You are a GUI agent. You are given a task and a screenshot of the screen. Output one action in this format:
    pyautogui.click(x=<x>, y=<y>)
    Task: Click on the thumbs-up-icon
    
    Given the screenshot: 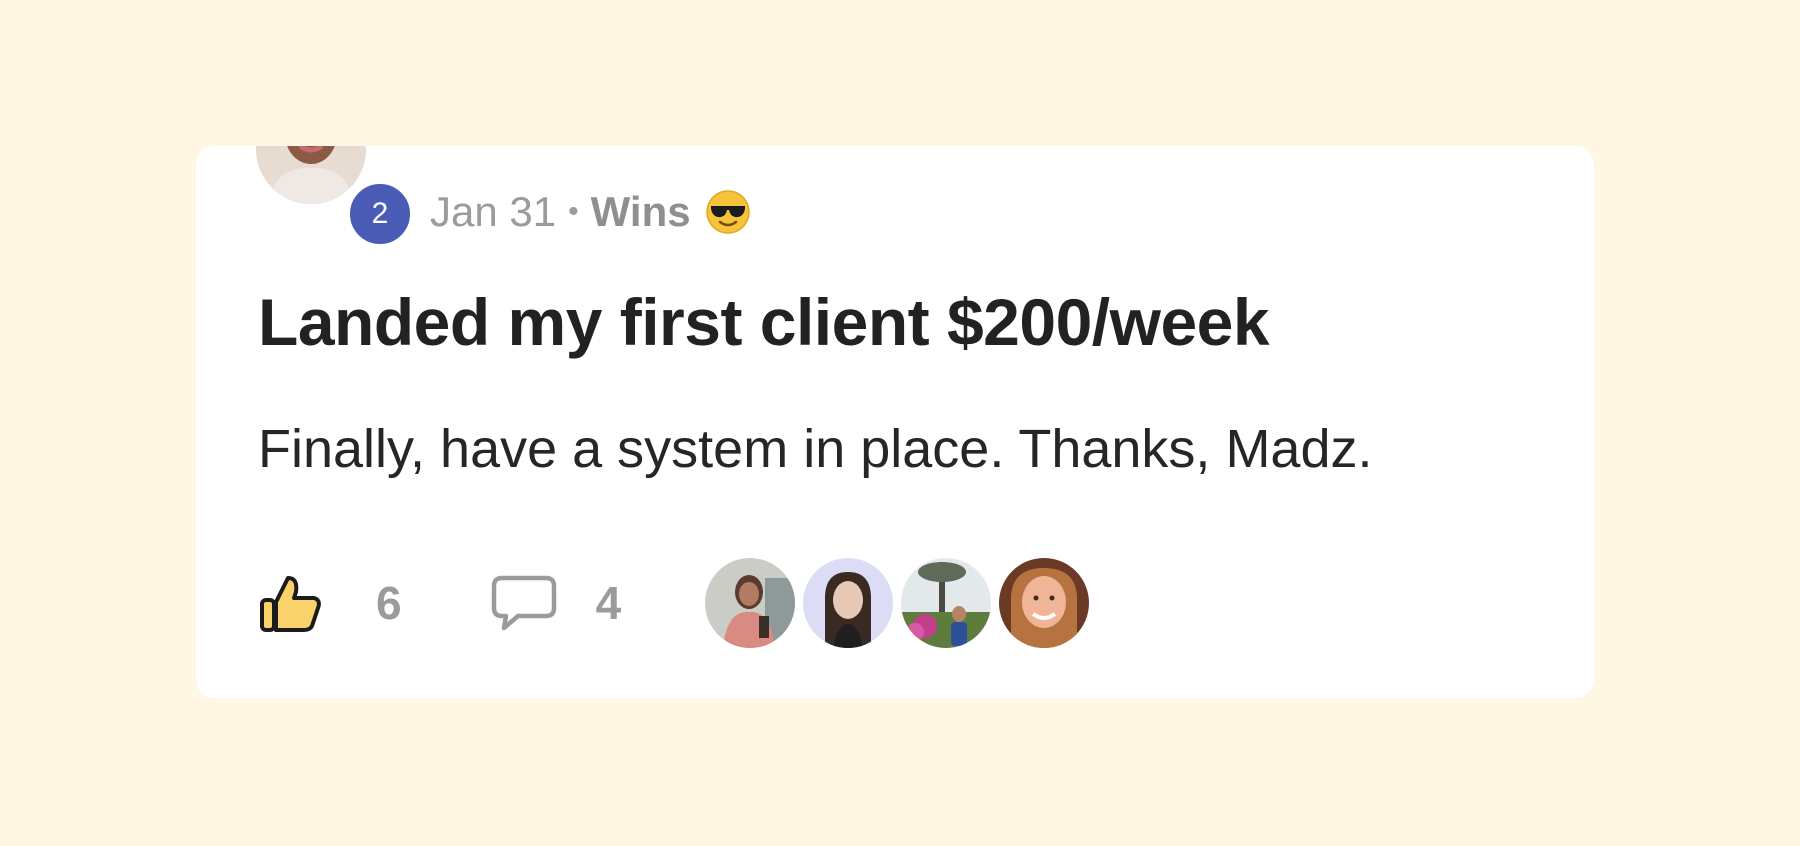 What is the action you would take?
    pyautogui.click(x=290, y=604)
    